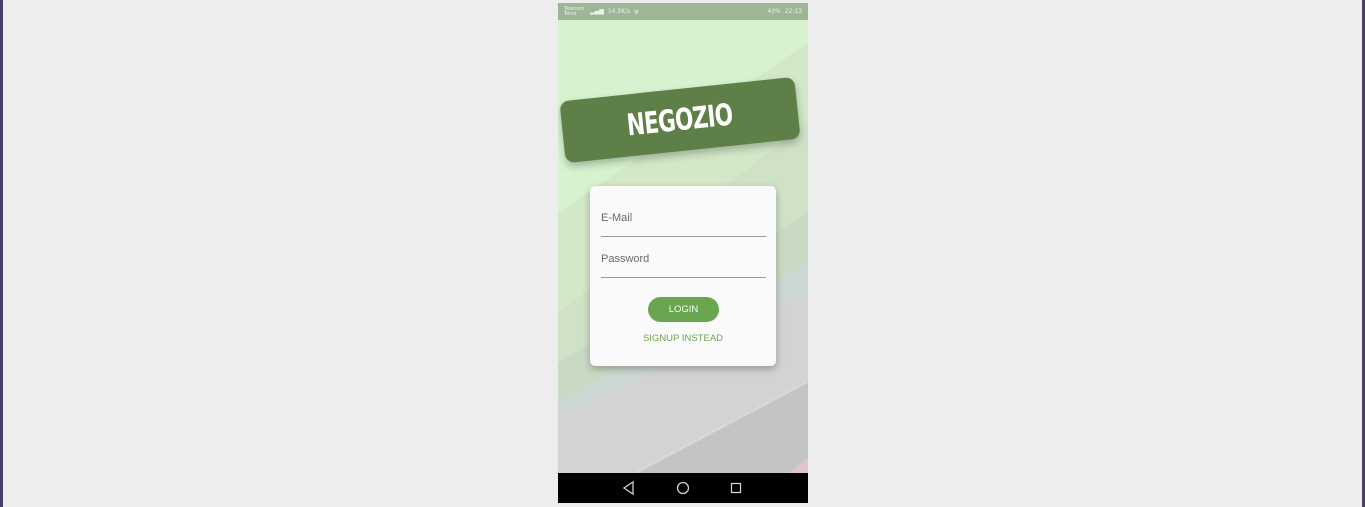 The width and height of the screenshot is (1365, 507). What do you see at coordinates (683, 338) in the screenshot?
I see `signup-link: SIGNUP INSTEAD` at bounding box center [683, 338].